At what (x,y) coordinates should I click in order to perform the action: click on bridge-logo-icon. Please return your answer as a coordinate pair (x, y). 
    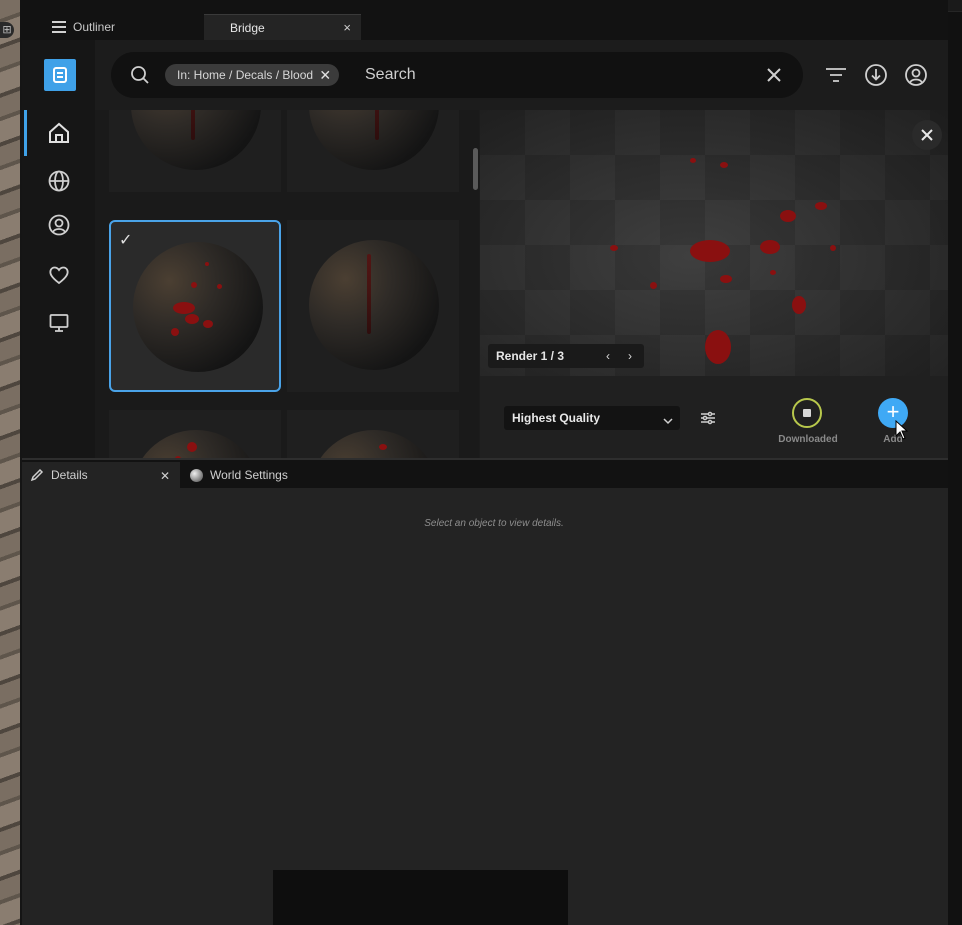
    Looking at the image, I should click on (60, 75).